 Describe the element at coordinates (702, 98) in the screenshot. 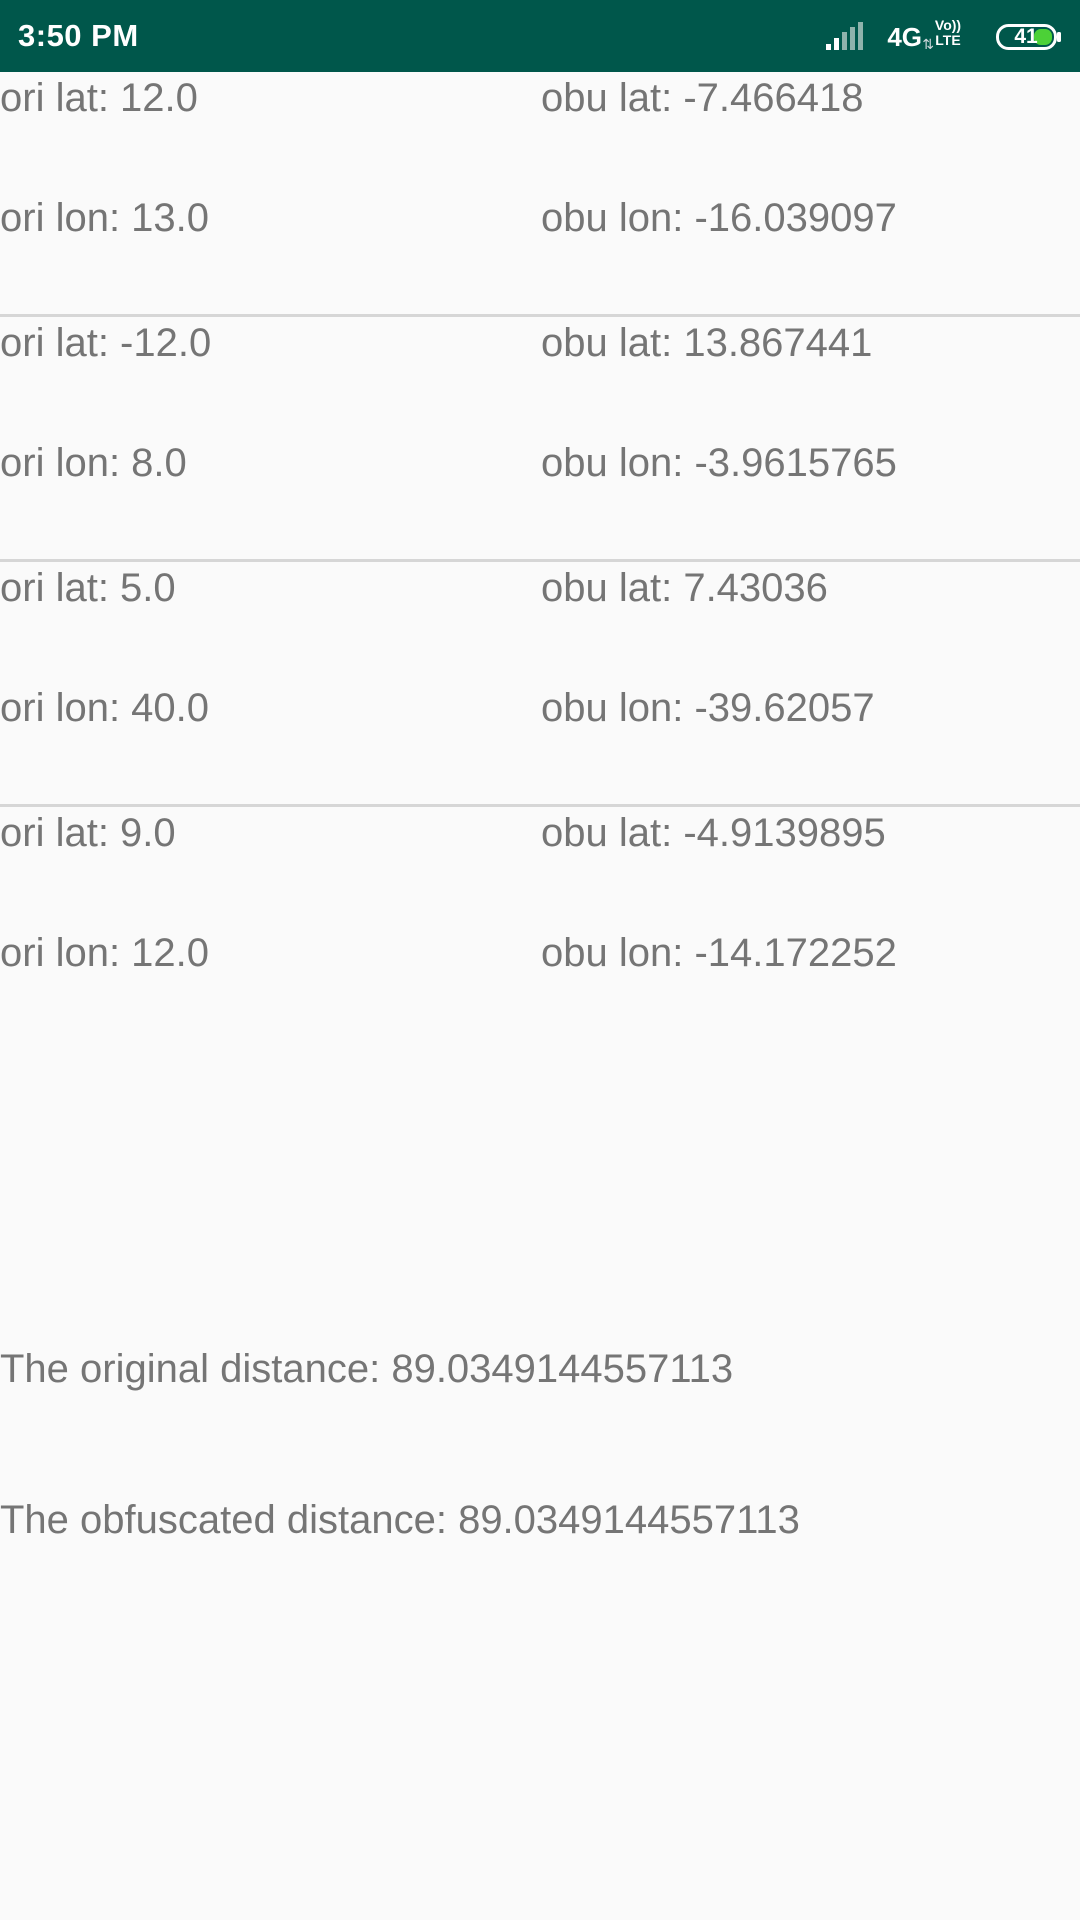

I see `obfuscated-latitude: obu lat: -7.466418` at that location.